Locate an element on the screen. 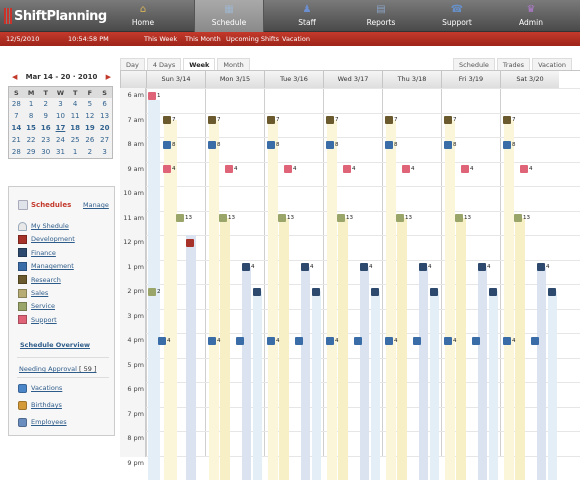 The image size is (580, 480). schedule-item-label: Development is located at coordinates (53, 239).